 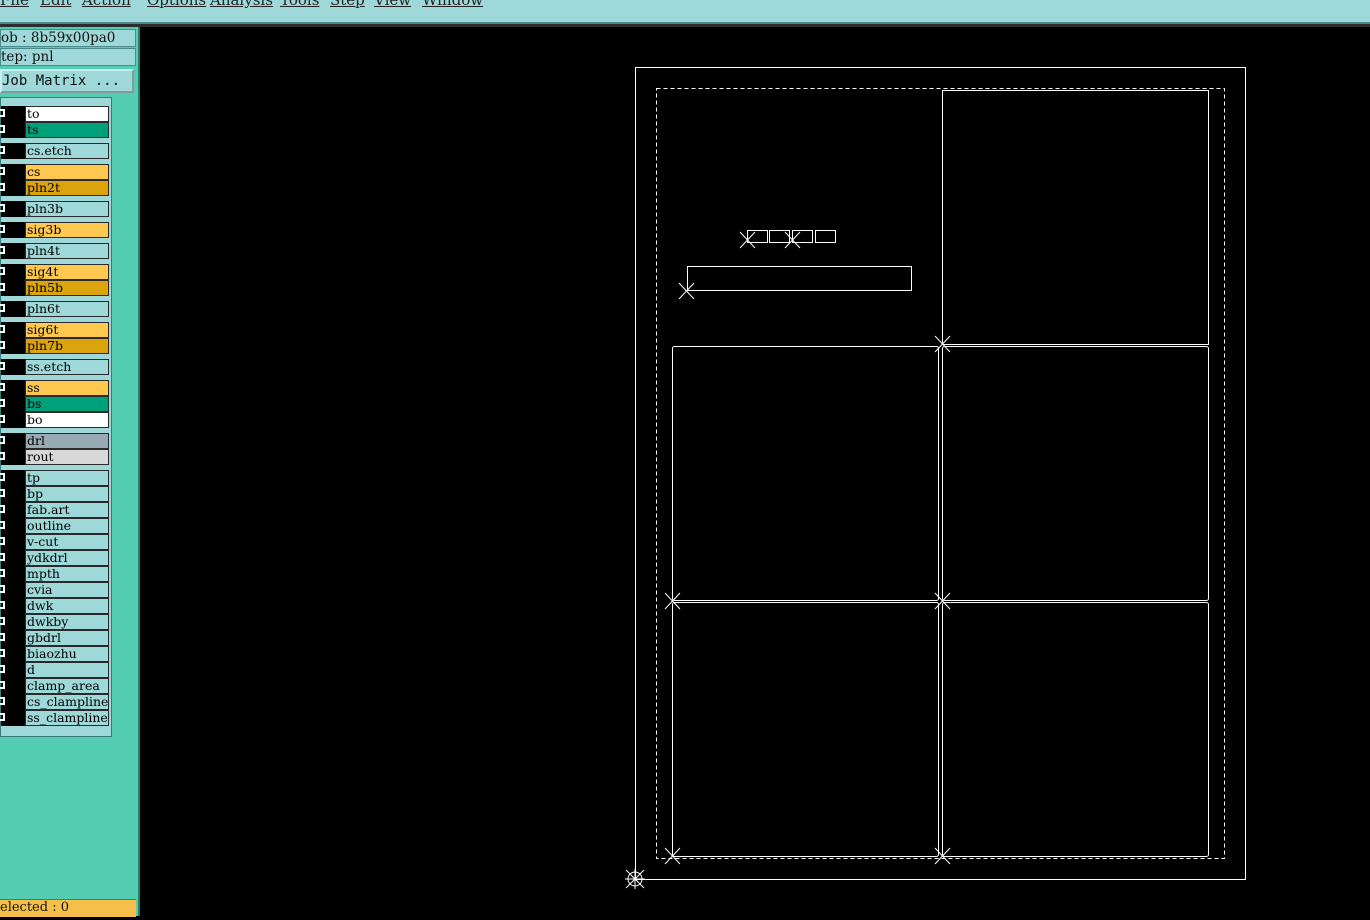 I want to click on layer-name: bs, so click(x=67, y=404).